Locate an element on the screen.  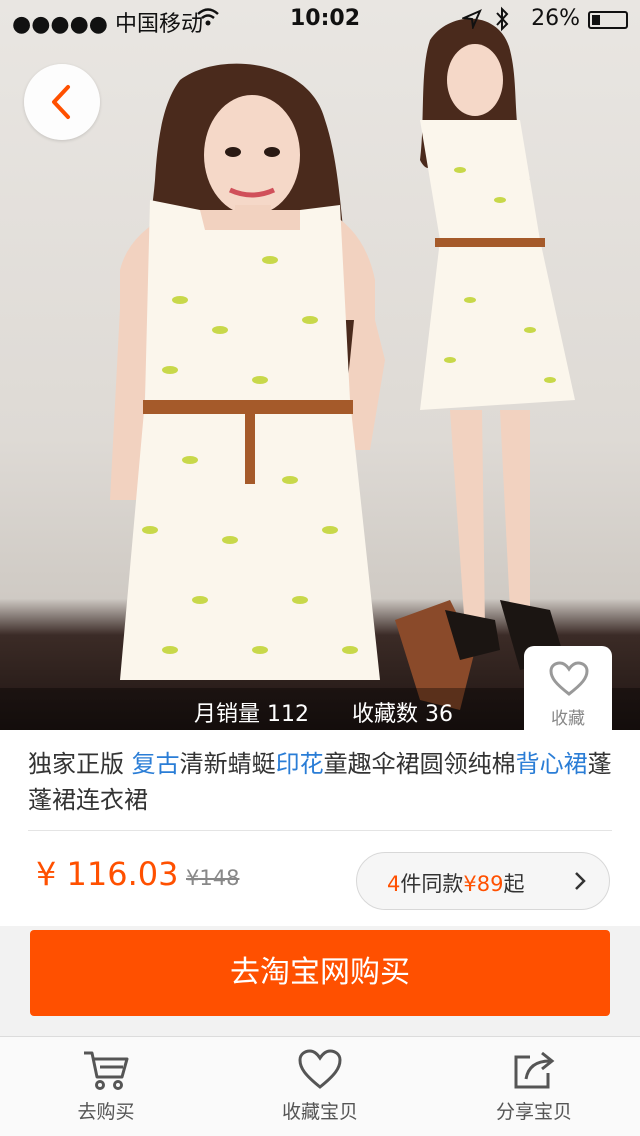
tab-buy: 去购买 is located at coordinates (106, 1086).